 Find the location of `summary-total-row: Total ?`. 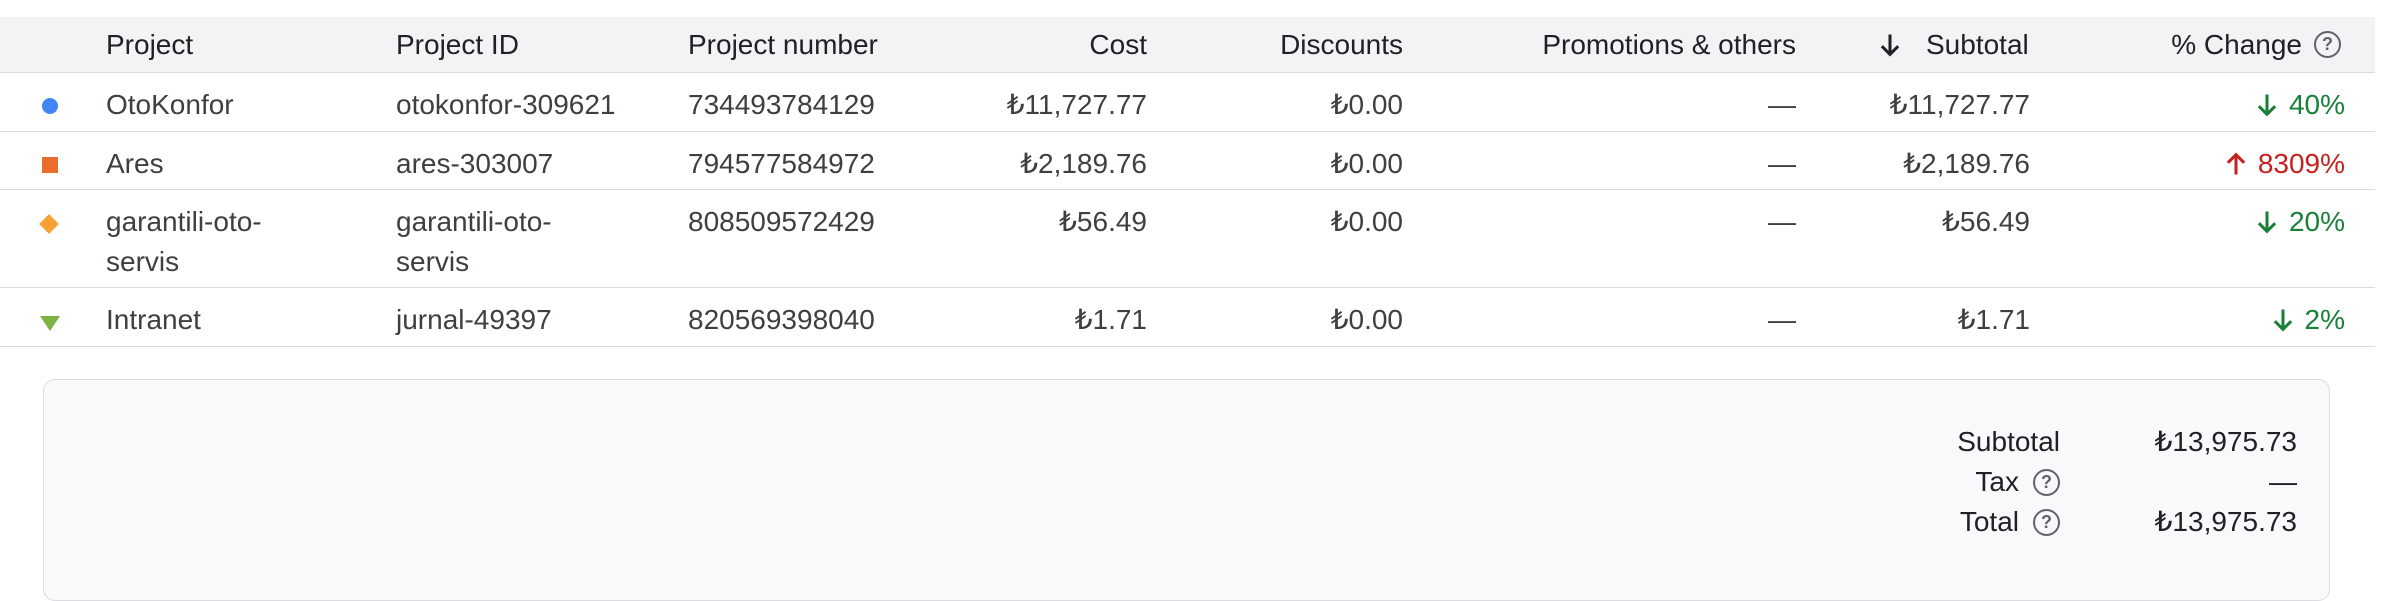

summary-total-row: Total ? is located at coordinates (2010, 522).